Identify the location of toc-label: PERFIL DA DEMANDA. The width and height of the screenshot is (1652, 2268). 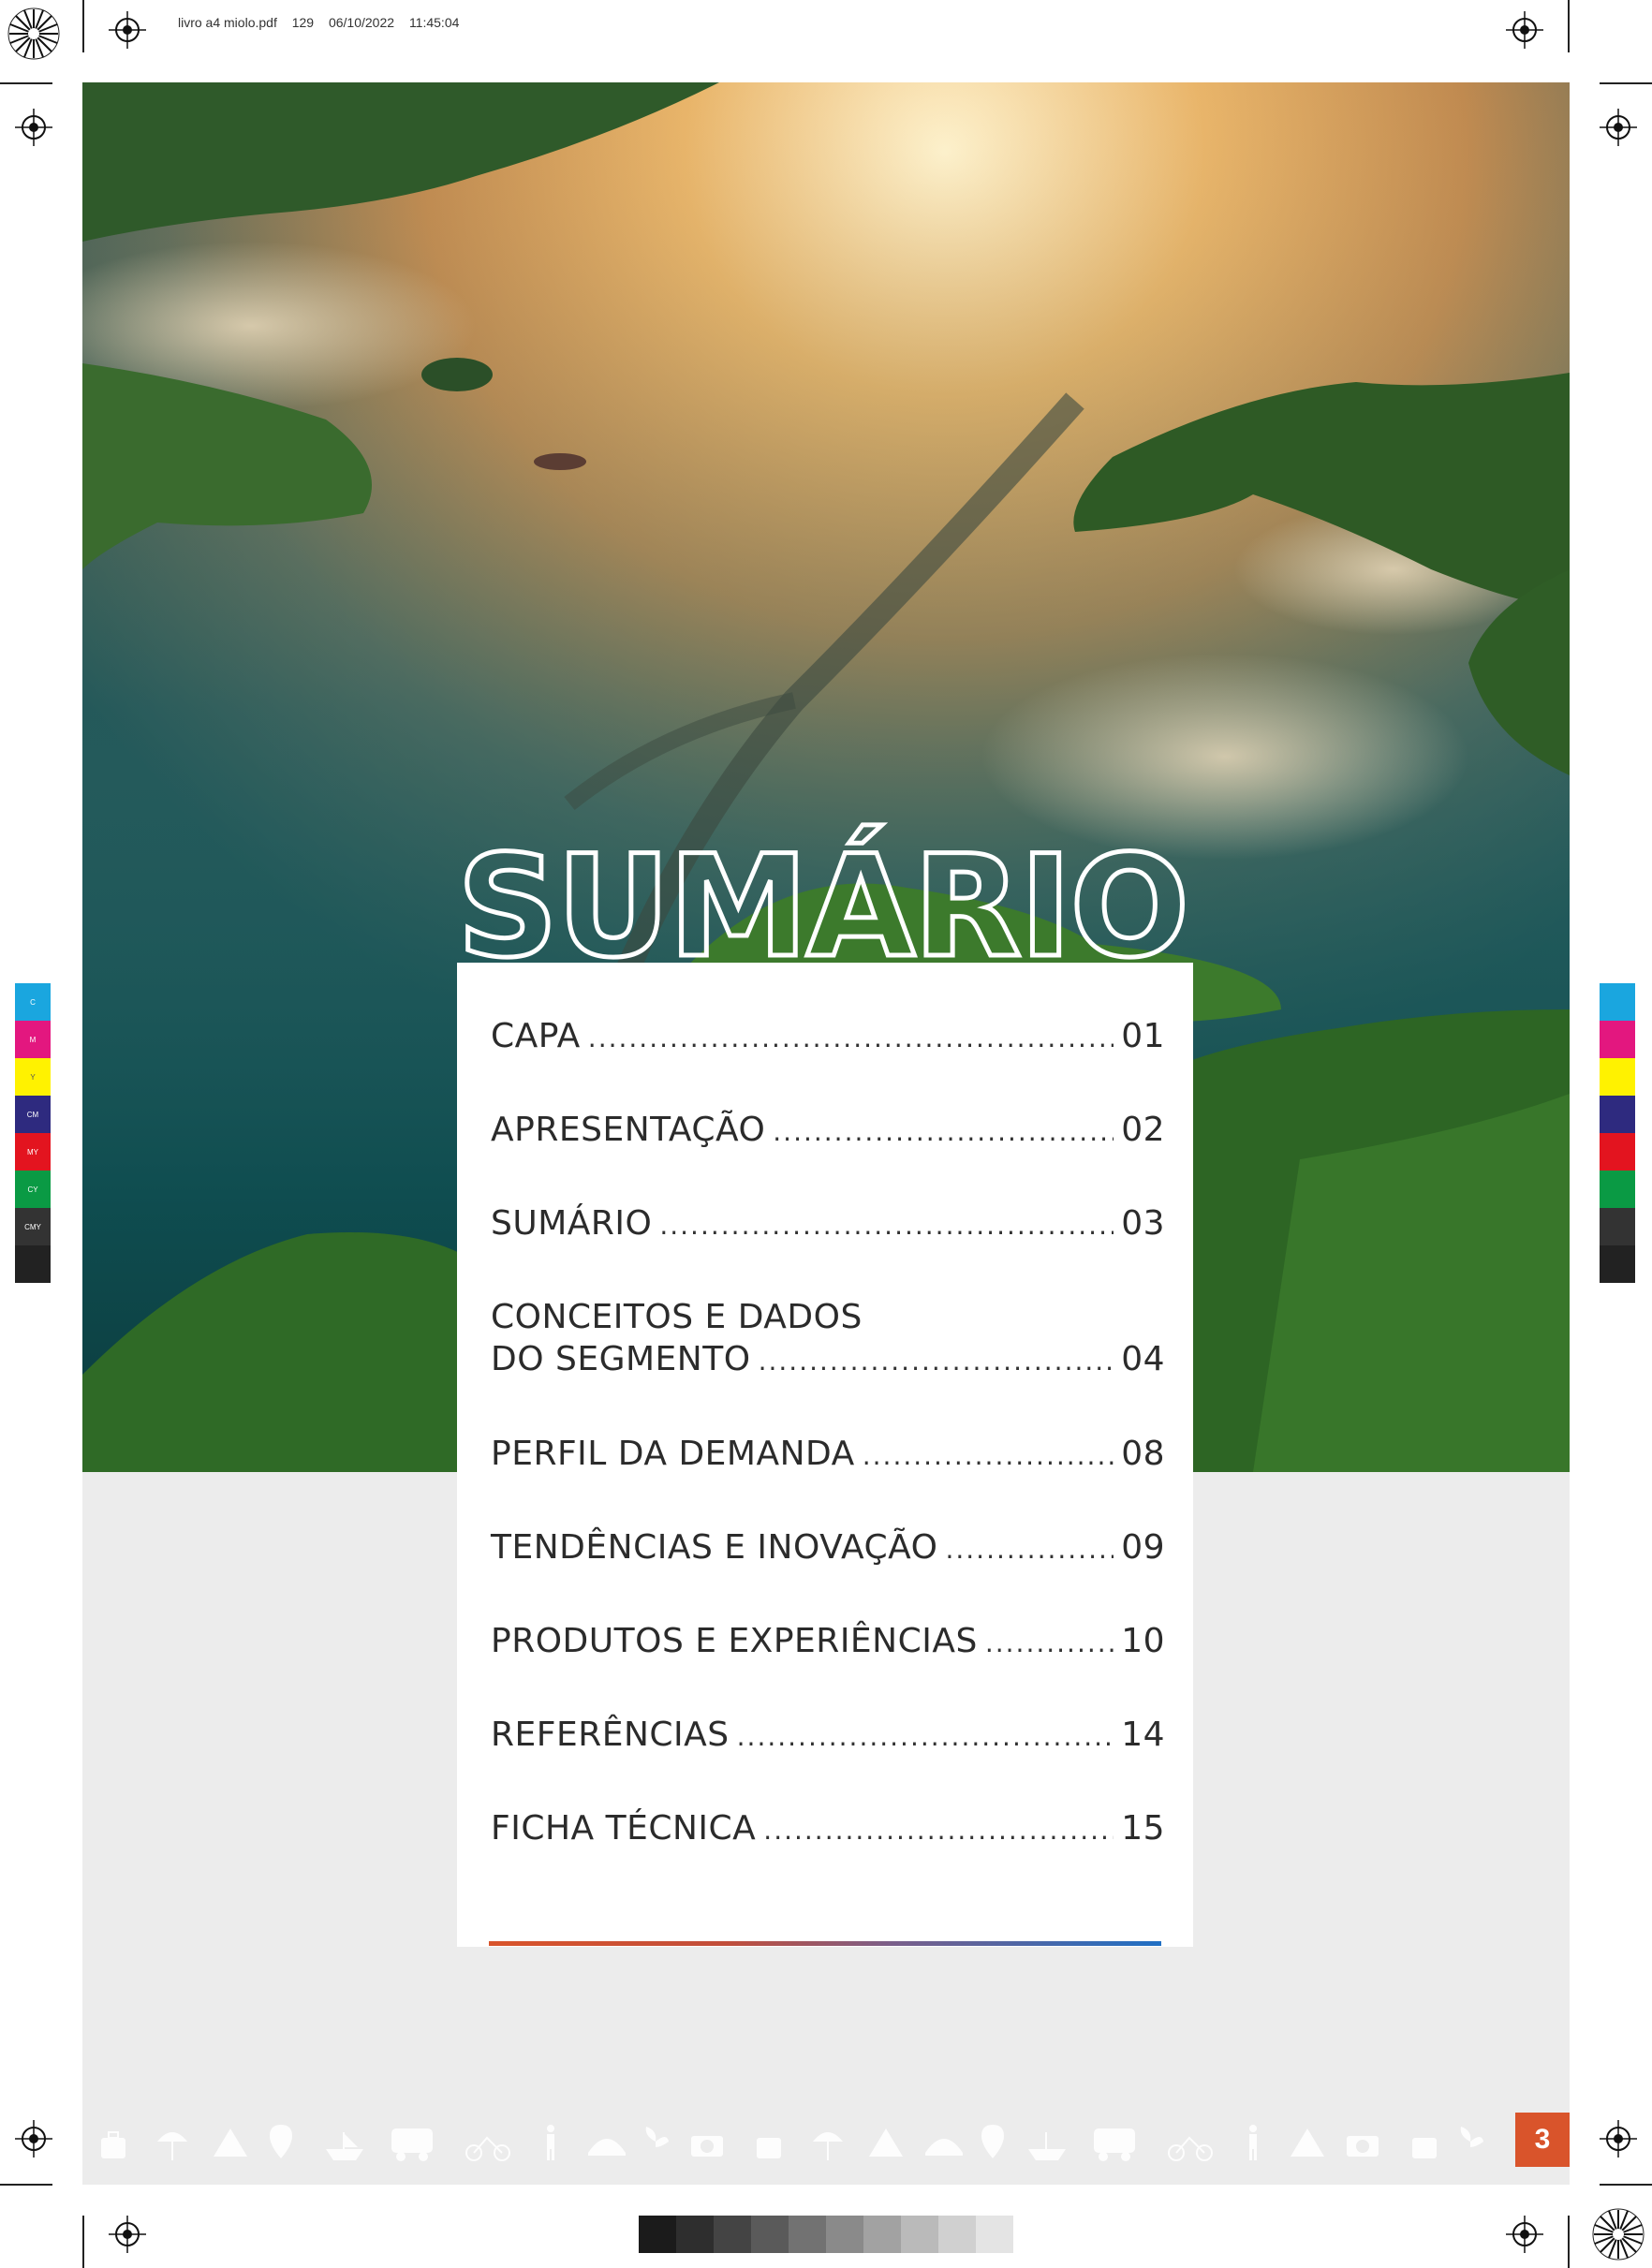
(673, 1454).